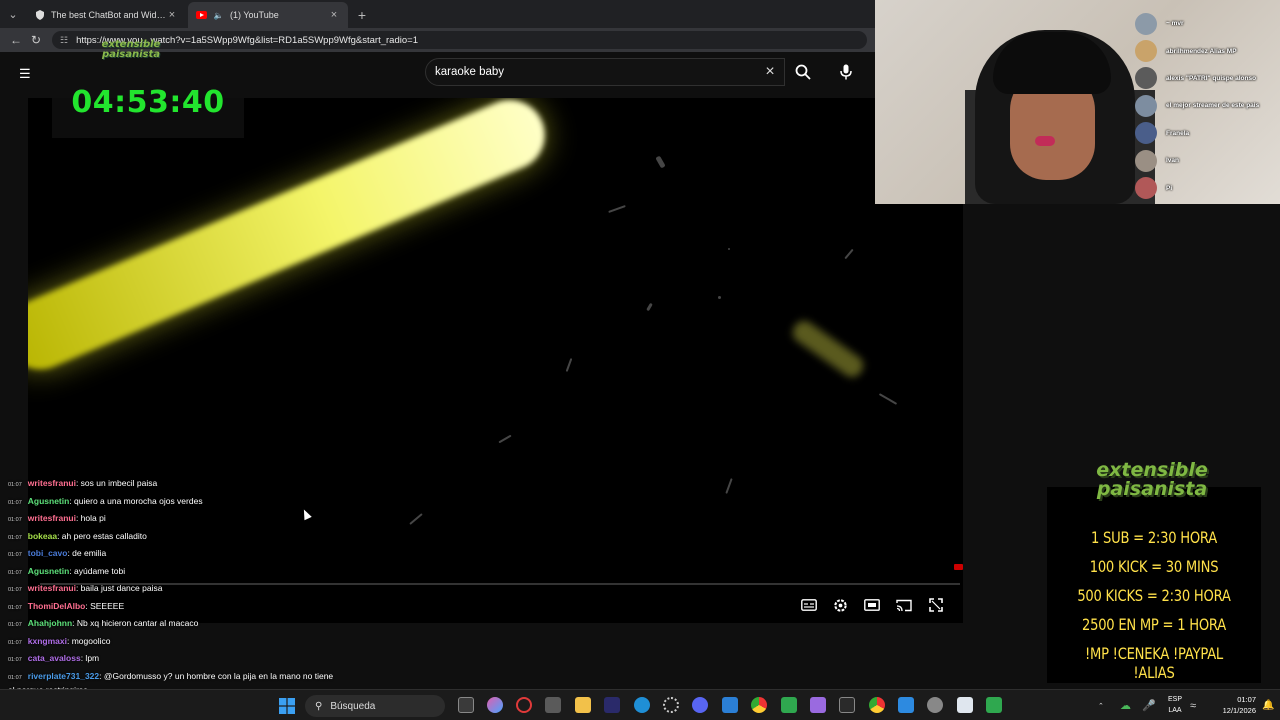 This screenshot has height=720, width=1280. What do you see at coordinates (1193, 705) in the screenshot?
I see `wifi-icon: ≈` at bounding box center [1193, 705].